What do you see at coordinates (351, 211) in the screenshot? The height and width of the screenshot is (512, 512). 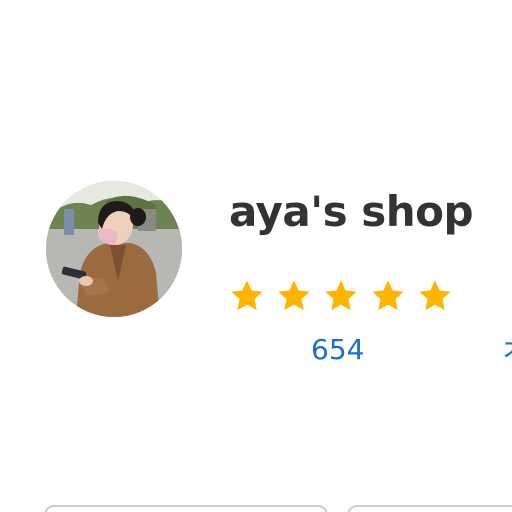 I see `shop-name: aya's shop` at bounding box center [351, 211].